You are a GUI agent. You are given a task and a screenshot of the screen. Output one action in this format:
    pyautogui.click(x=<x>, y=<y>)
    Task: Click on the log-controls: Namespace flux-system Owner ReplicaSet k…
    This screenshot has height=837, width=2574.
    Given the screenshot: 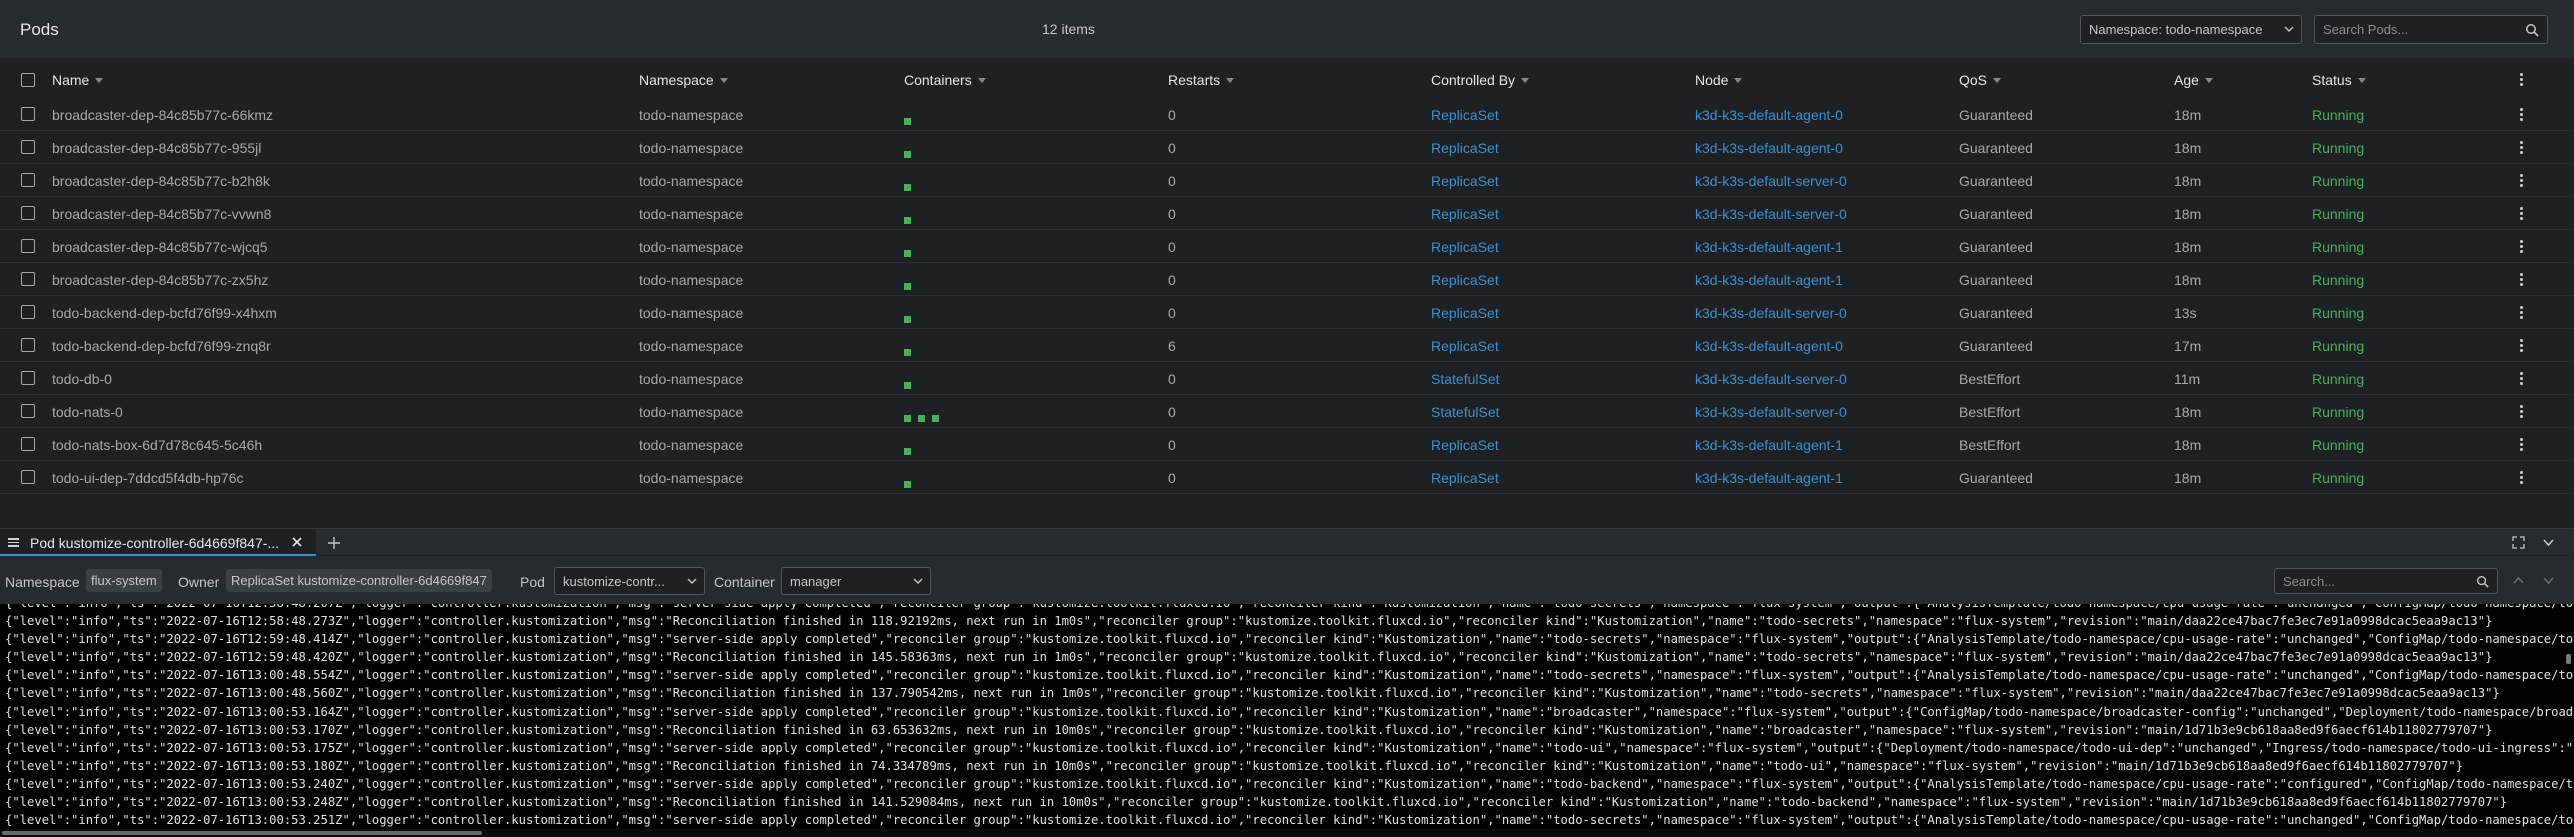 What is the action you would take?
    pyautogui.click(x=1287, y=580)
    